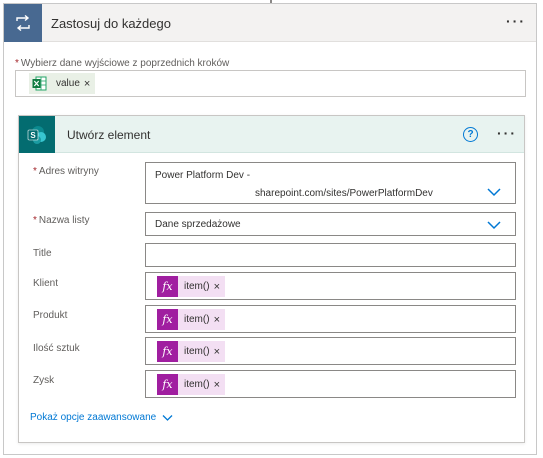  Describe the element at coordinates (109, 135) in the screenshot. I see `create-item-title: Utwórz element` at that location.